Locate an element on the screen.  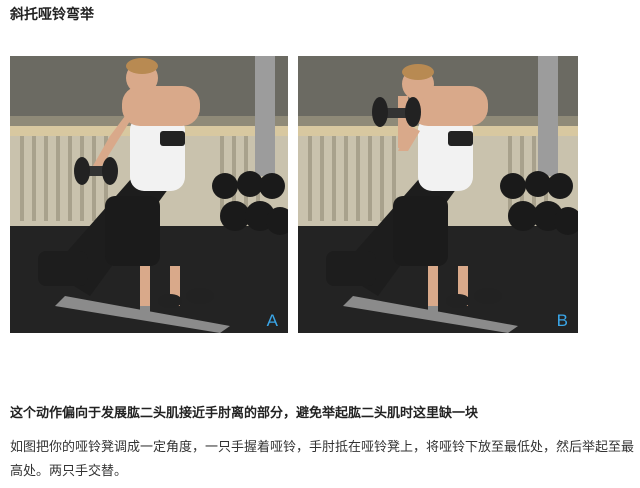
photo-label-b: B is located at coordinates (562, 320).